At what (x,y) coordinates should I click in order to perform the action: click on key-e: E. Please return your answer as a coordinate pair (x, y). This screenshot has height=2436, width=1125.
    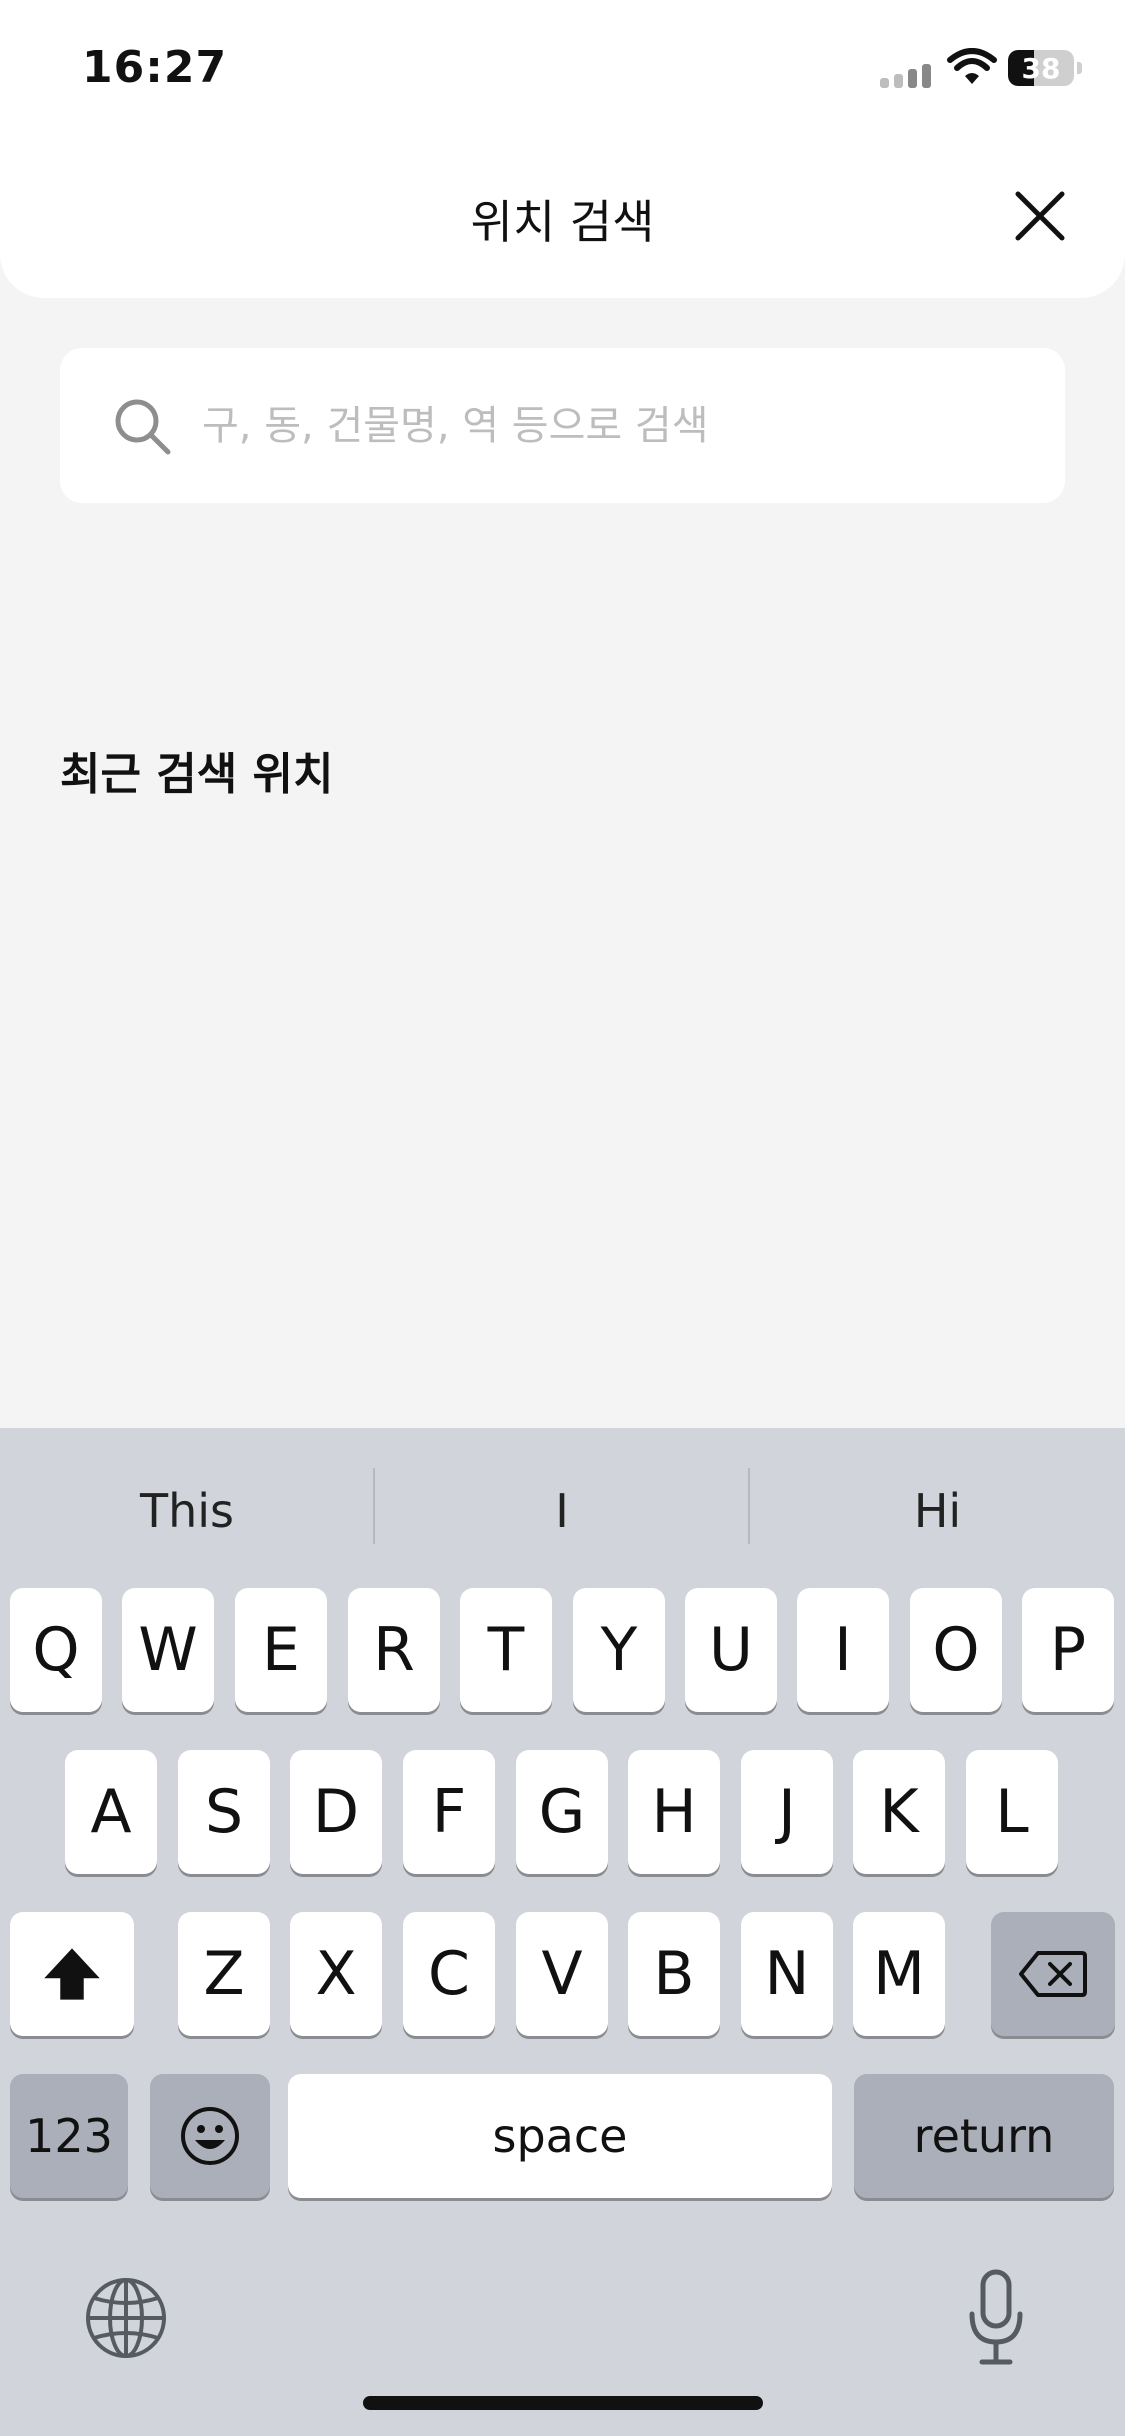
    Looking at the image, I should click on (281, 1650).